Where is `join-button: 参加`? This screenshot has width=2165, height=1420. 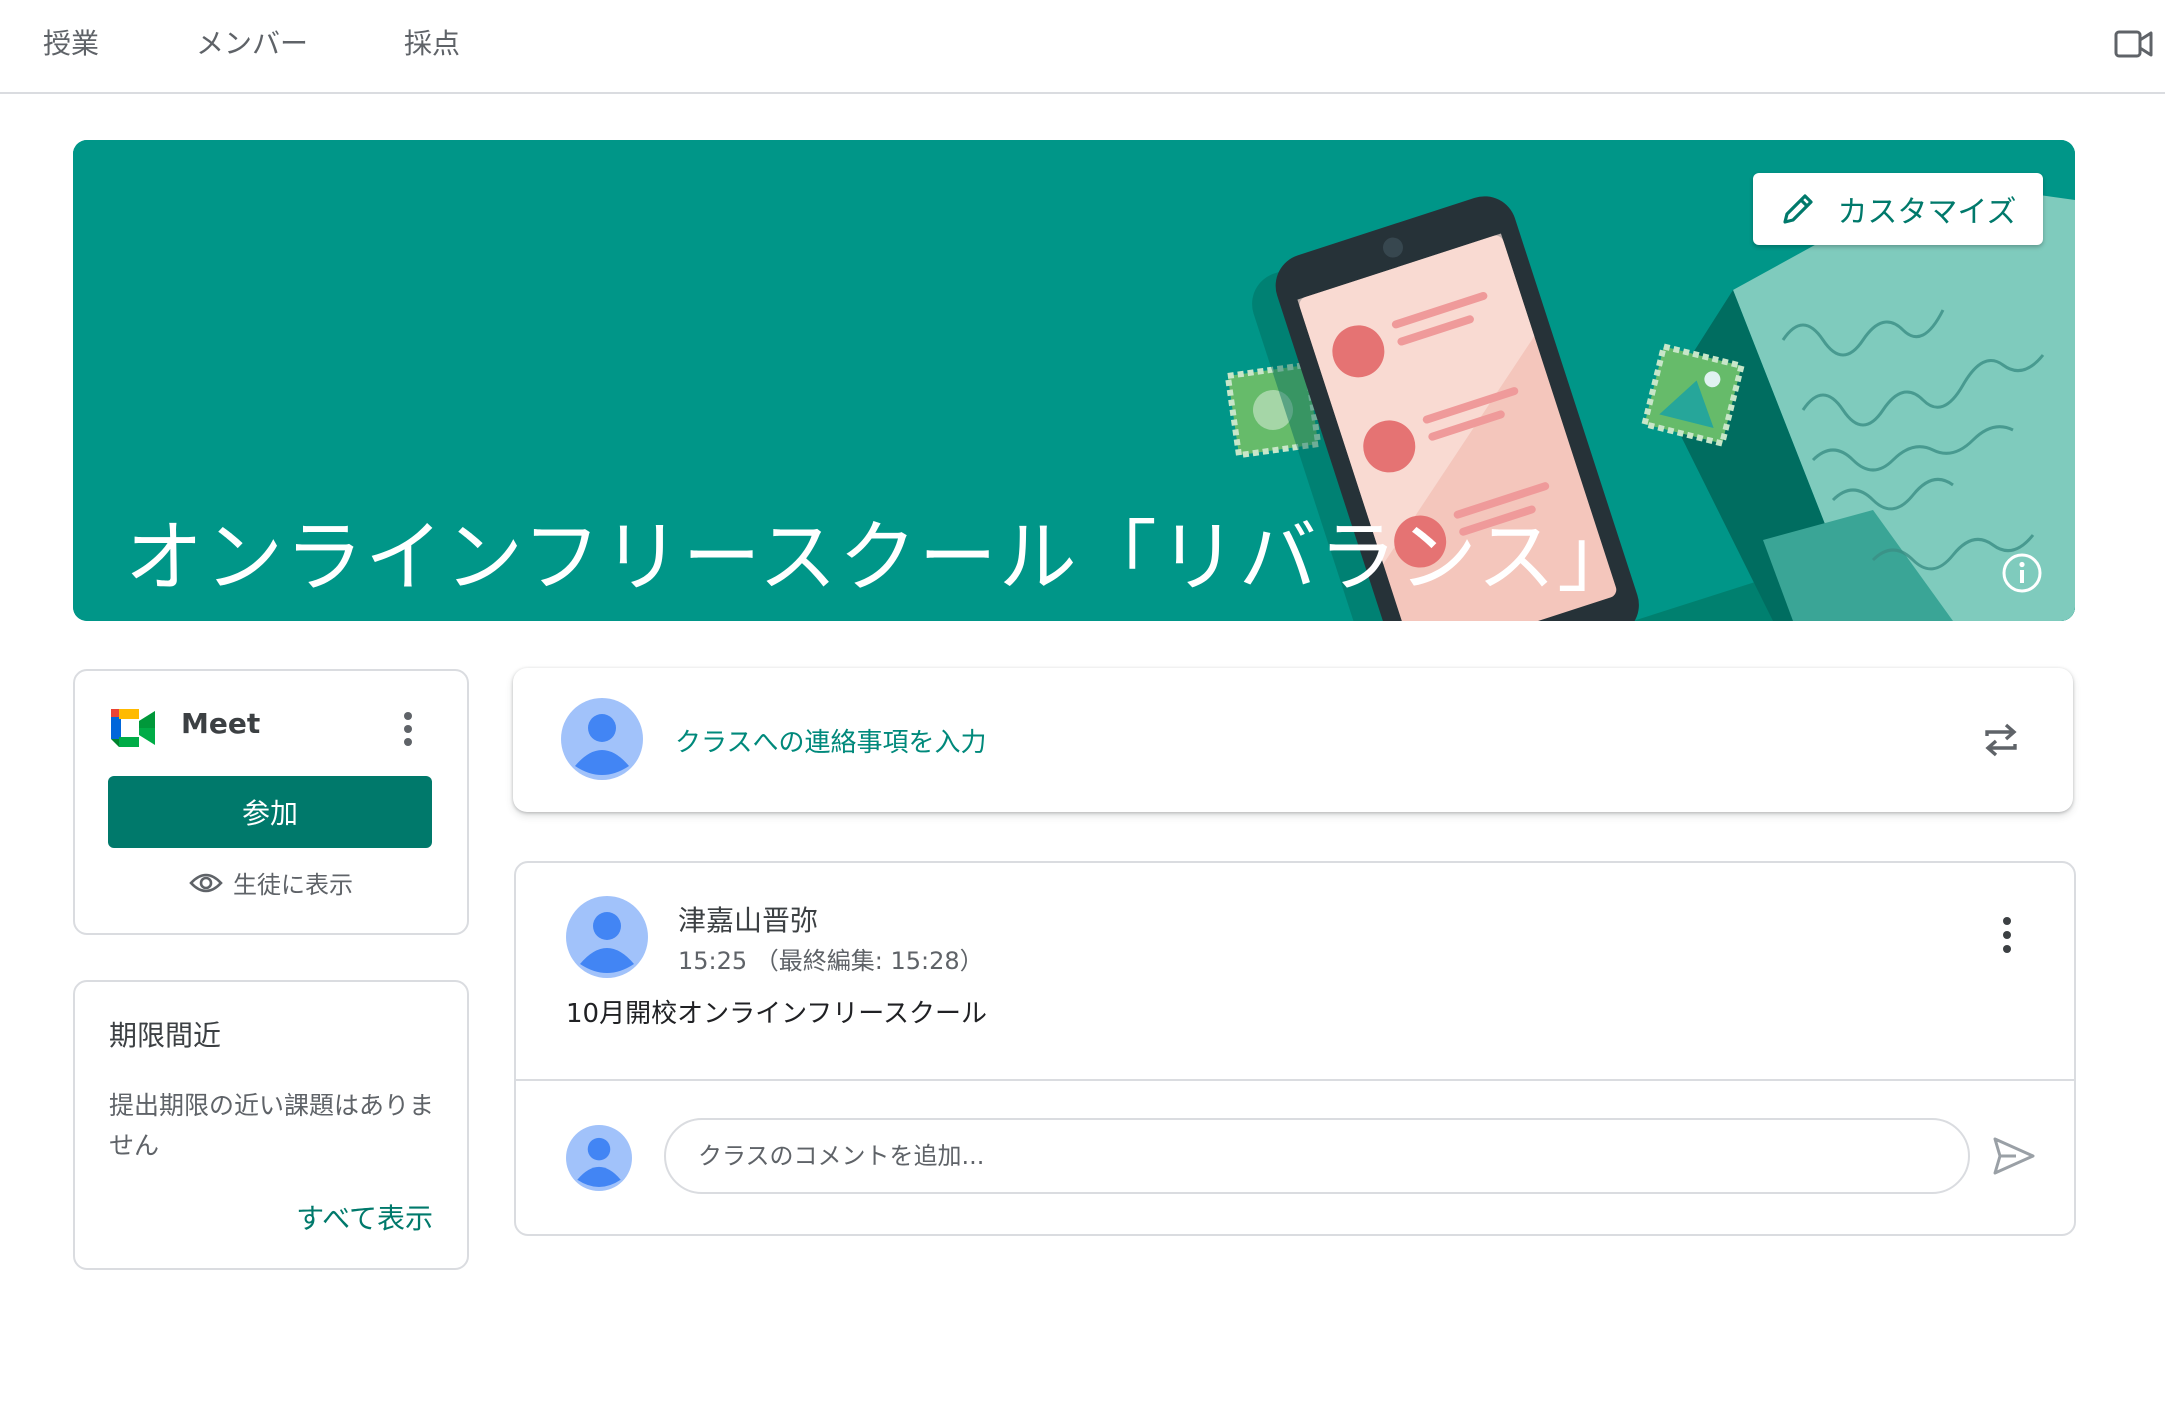 join-button: 参加 is located at coordinates (270, 812).